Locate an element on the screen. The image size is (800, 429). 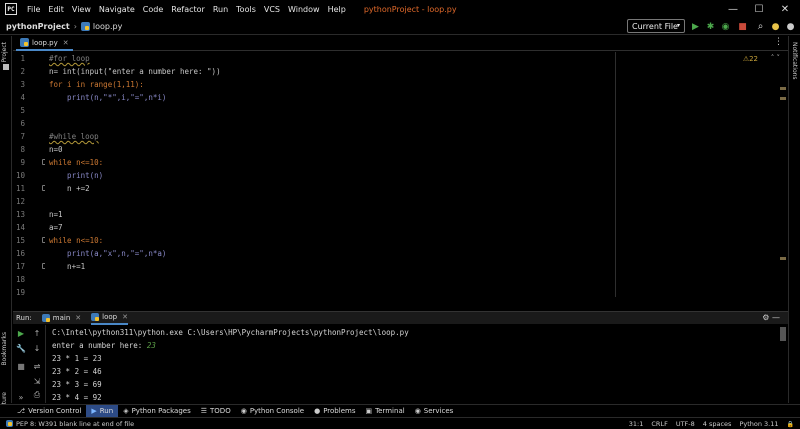
more-options-icon: ⋮ is located at coordinates (778, 42).